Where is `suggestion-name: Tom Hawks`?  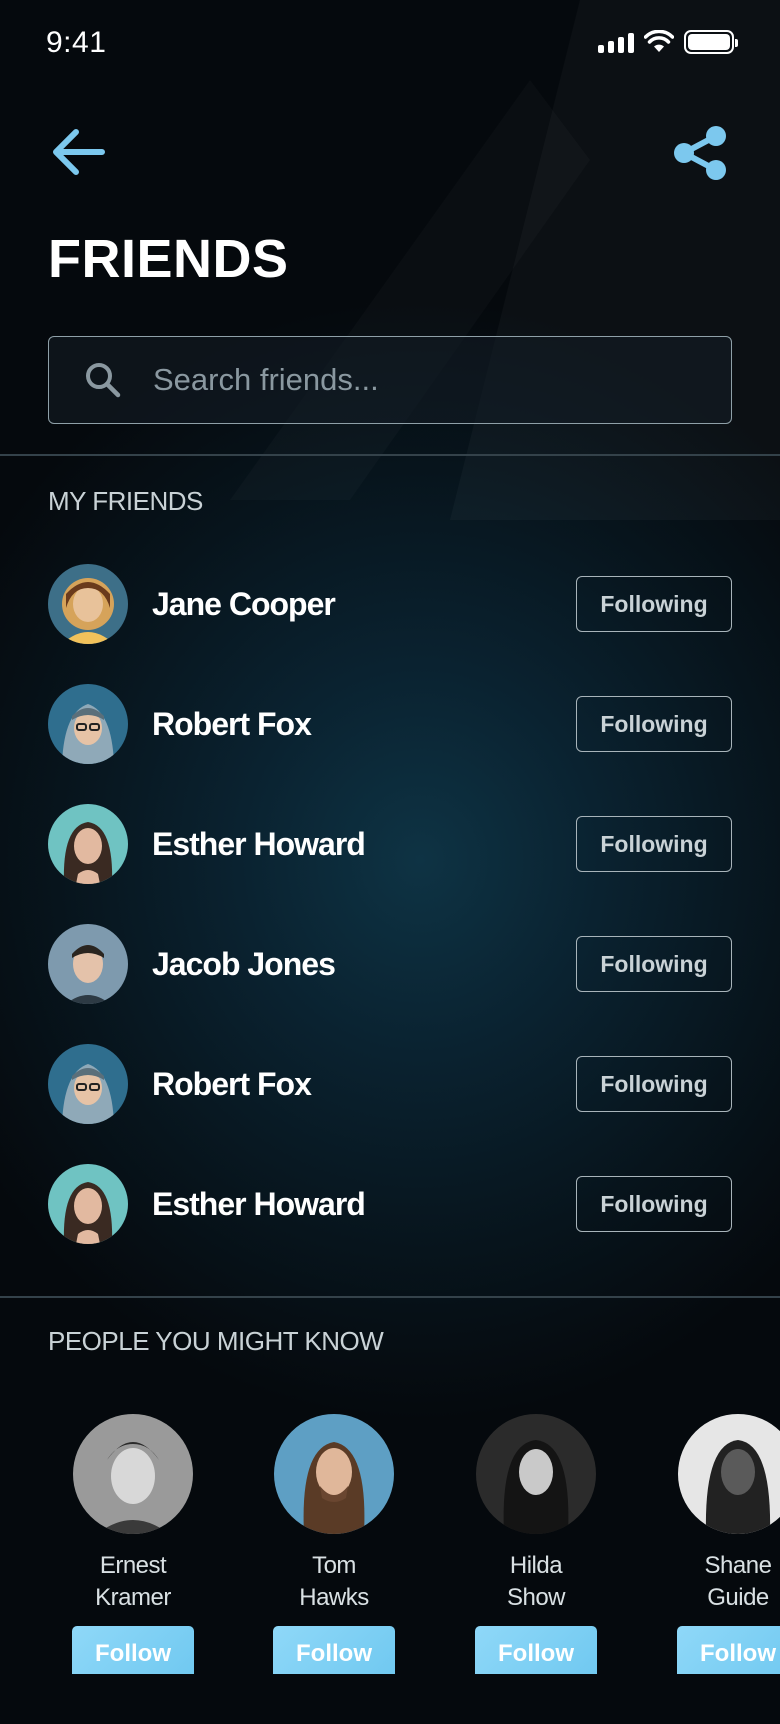
suggestion-name: Tom Hawks is located at coordinates (334, 1581).